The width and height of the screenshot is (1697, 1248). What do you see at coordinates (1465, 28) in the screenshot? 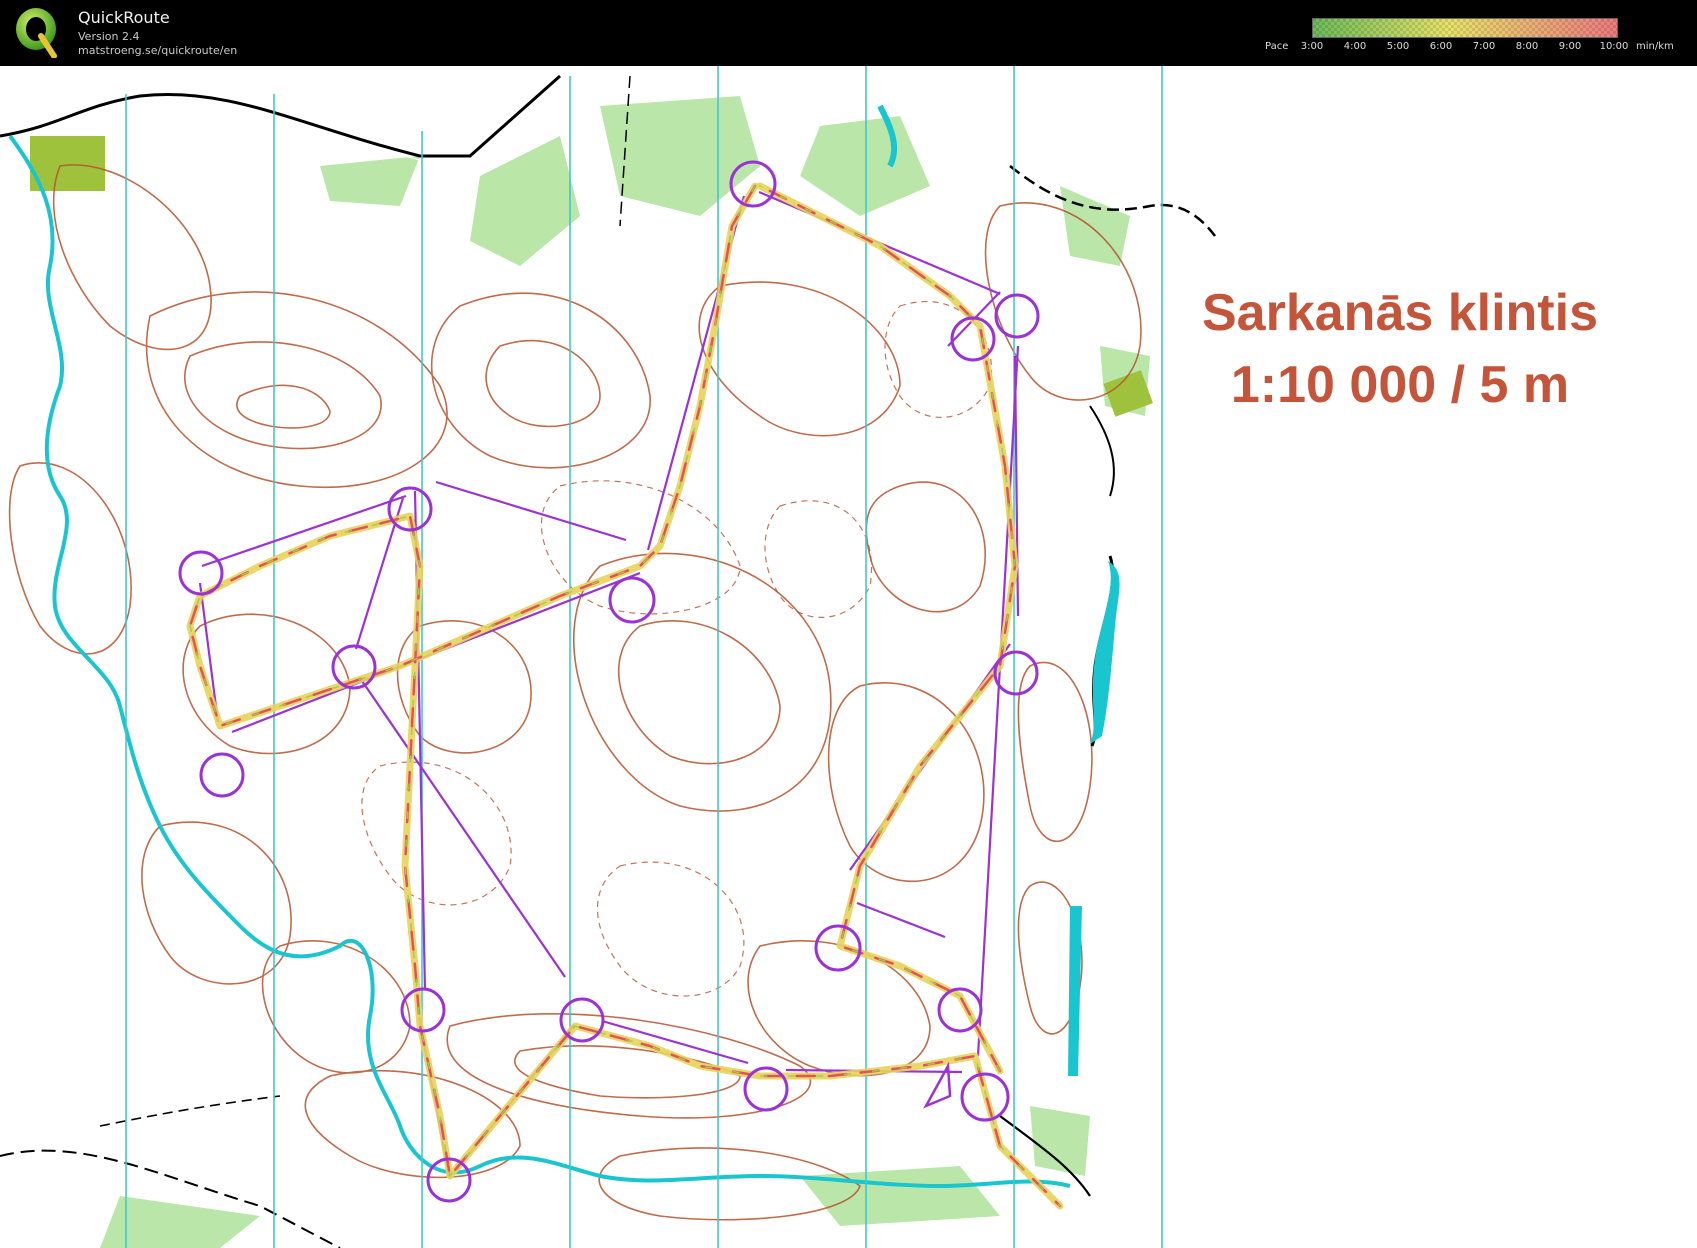
I see `pace-color-bar` at bounding box center [1465, 28].